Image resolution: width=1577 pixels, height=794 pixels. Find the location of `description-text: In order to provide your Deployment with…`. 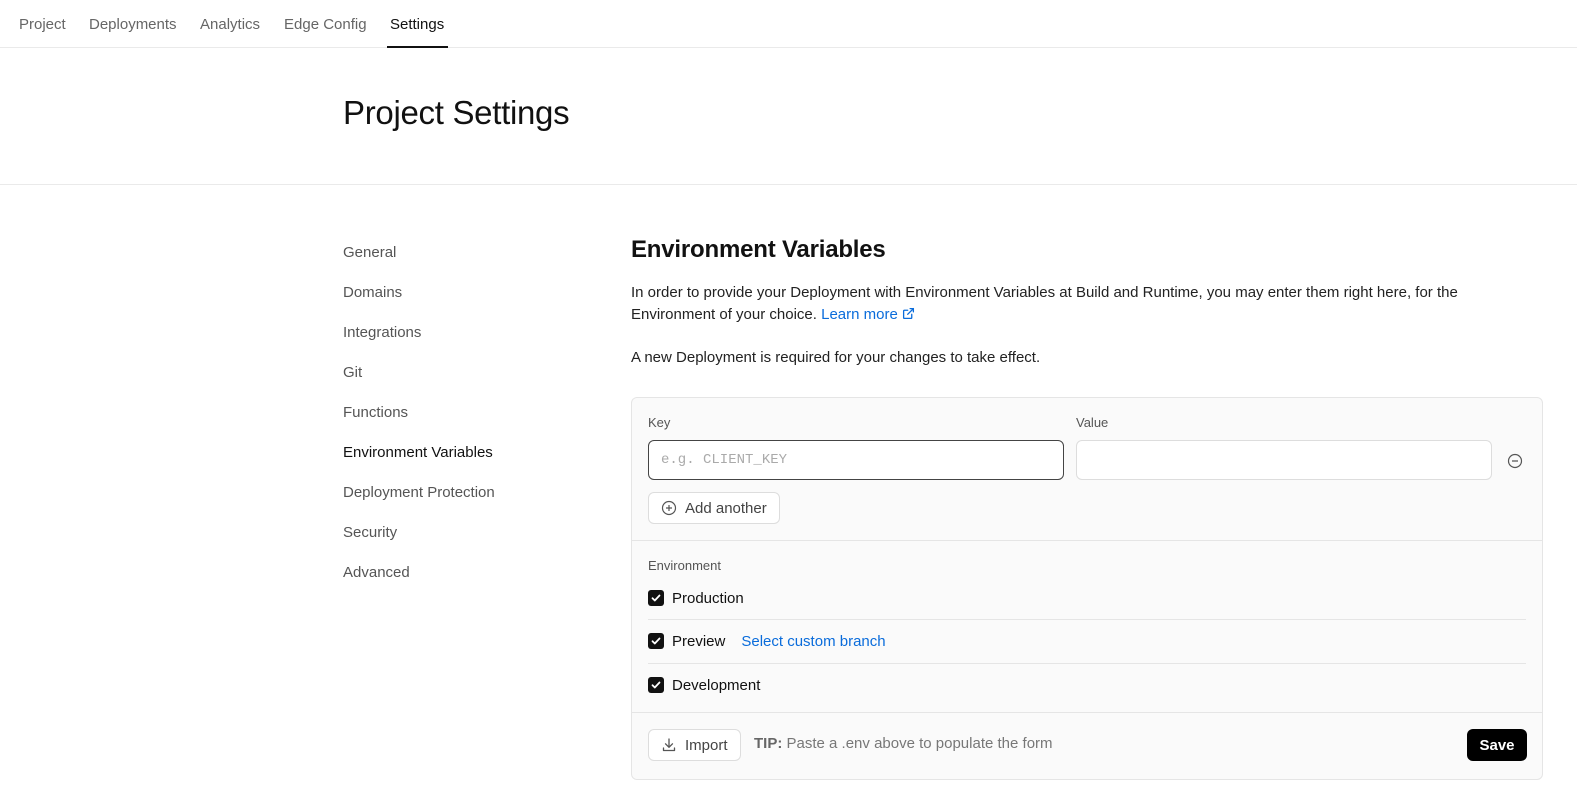

description-text: In order to provide your Deployment with… is located at coordinates (1044, 303).